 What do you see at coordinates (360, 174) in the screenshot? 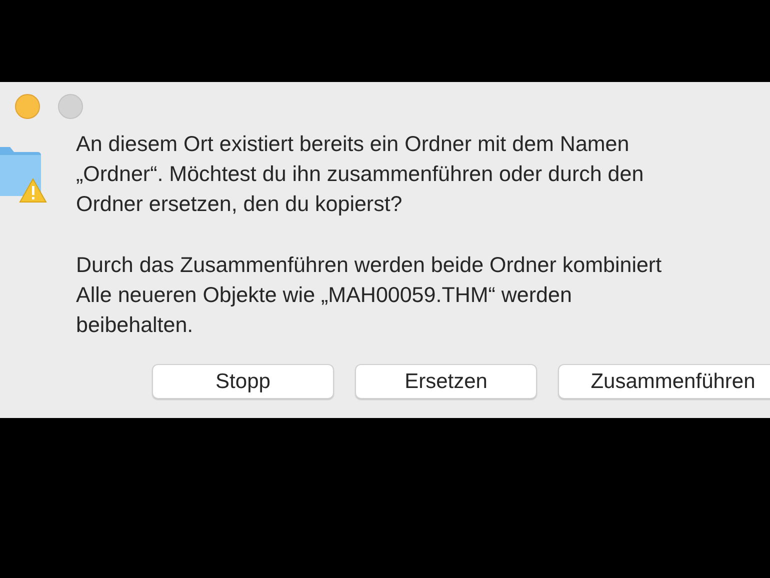
I see `dialog-message: An diesem Ort existiert bereits ein Ordner mit dem Namen „Ordner“. Möchtest du ihn zusammenführen oder durch den Ordner ersetzen, den du kopierst?` at bounding box center [360, 174].